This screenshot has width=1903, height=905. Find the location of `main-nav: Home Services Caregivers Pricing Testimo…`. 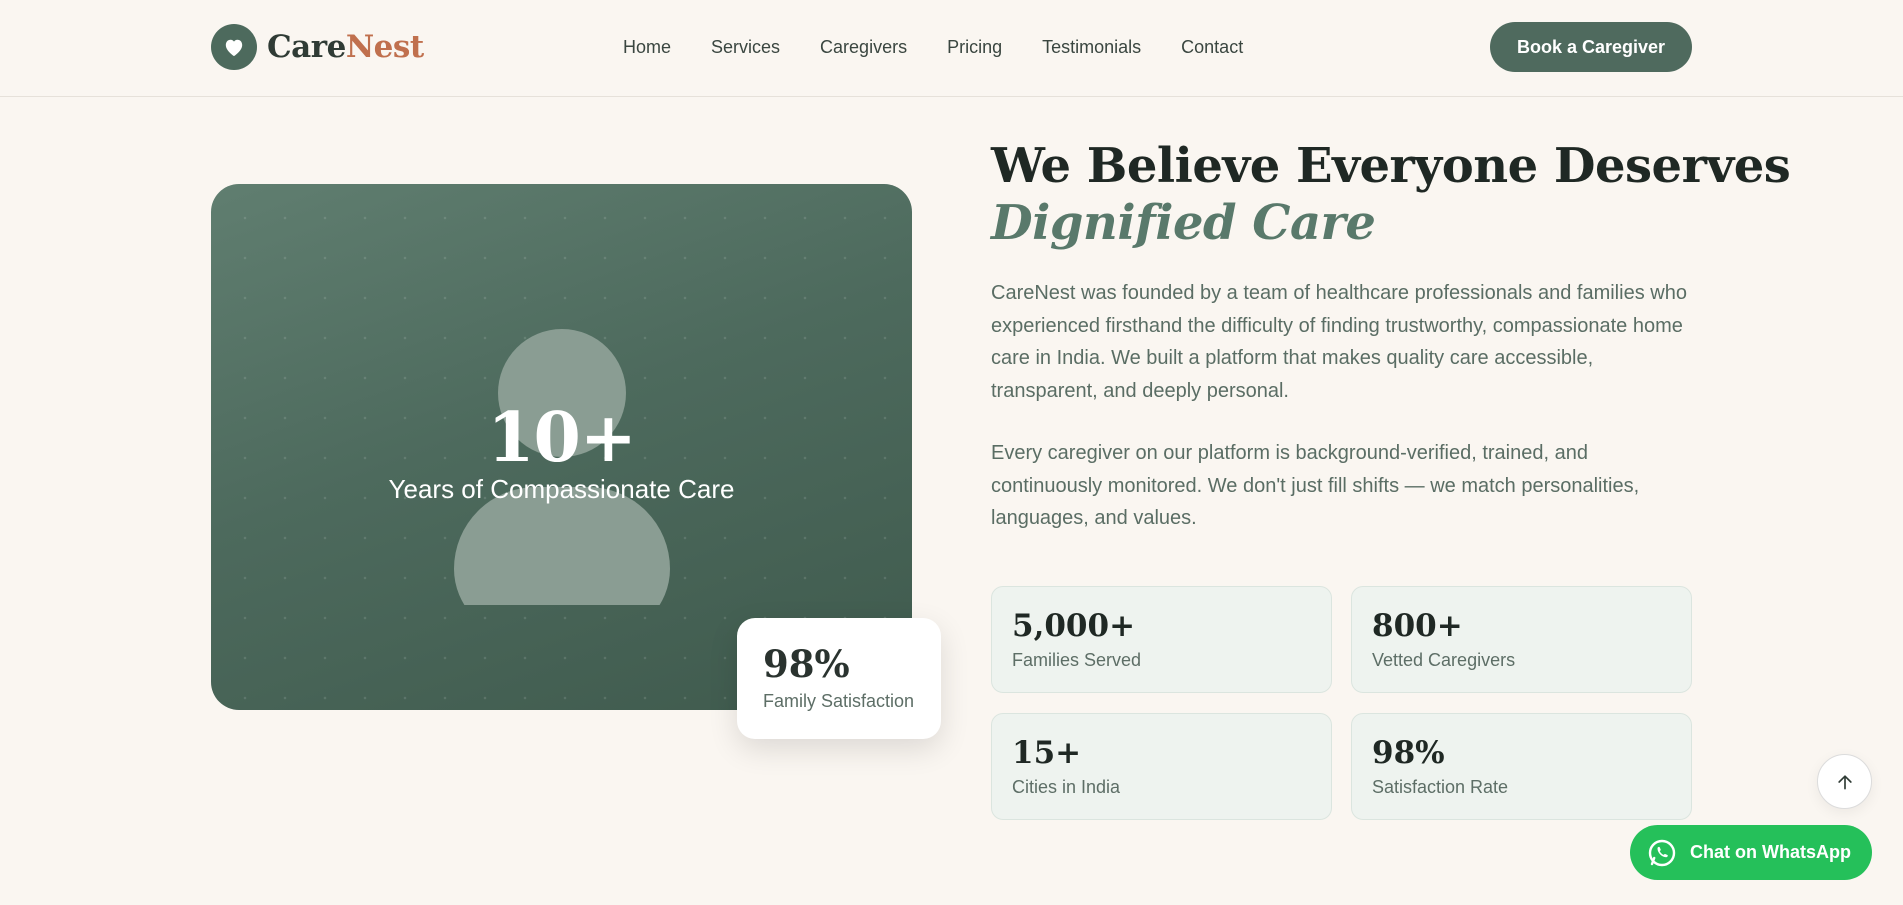

main-nav: Home Services Caregivers Pricing Testimo… is located at coordinates (933, 47).